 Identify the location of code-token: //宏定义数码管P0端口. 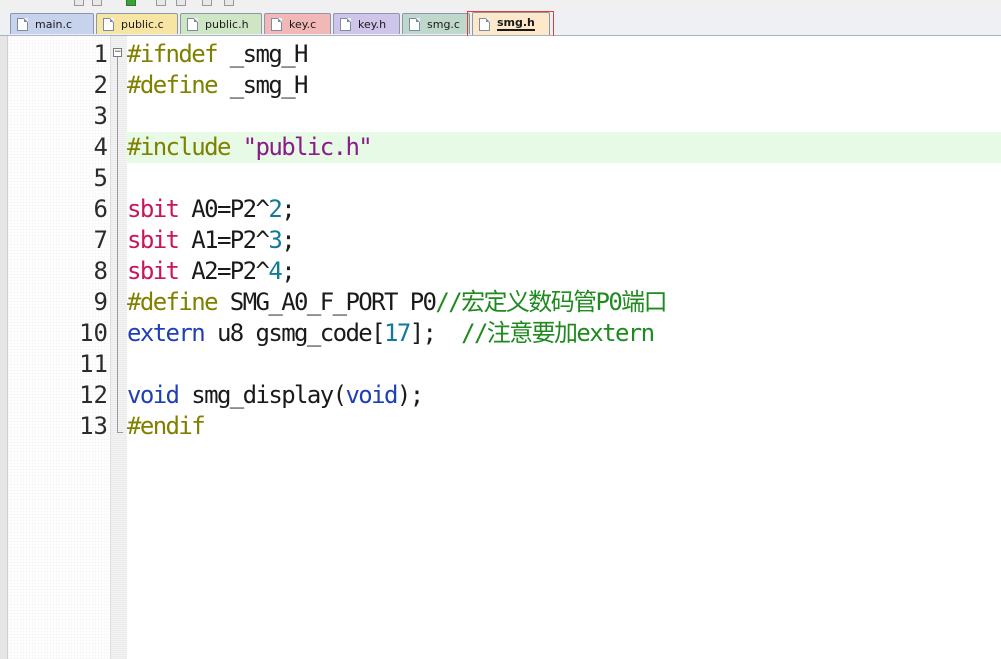
(551, 302).